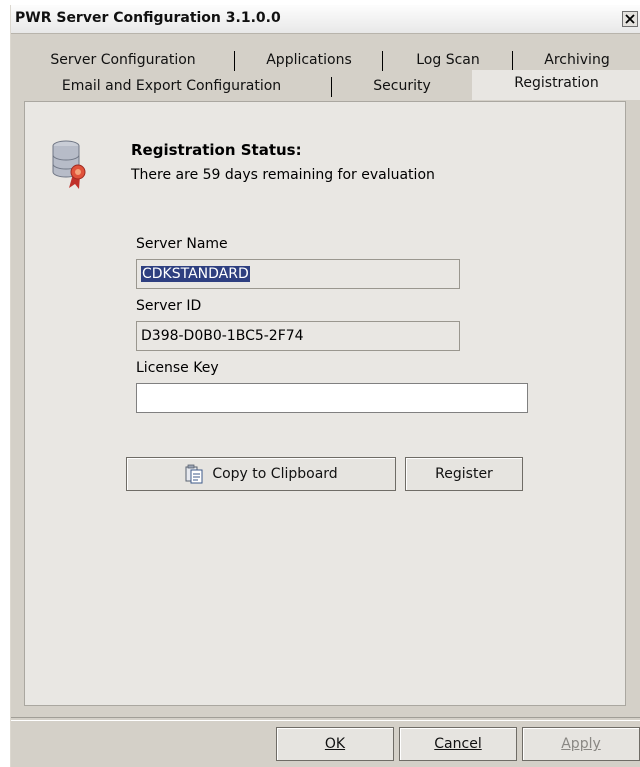 The width and height of the screenshot is (640, 767). I want to click on tab-server-configuration: Server Configuration, so click(123, 60).